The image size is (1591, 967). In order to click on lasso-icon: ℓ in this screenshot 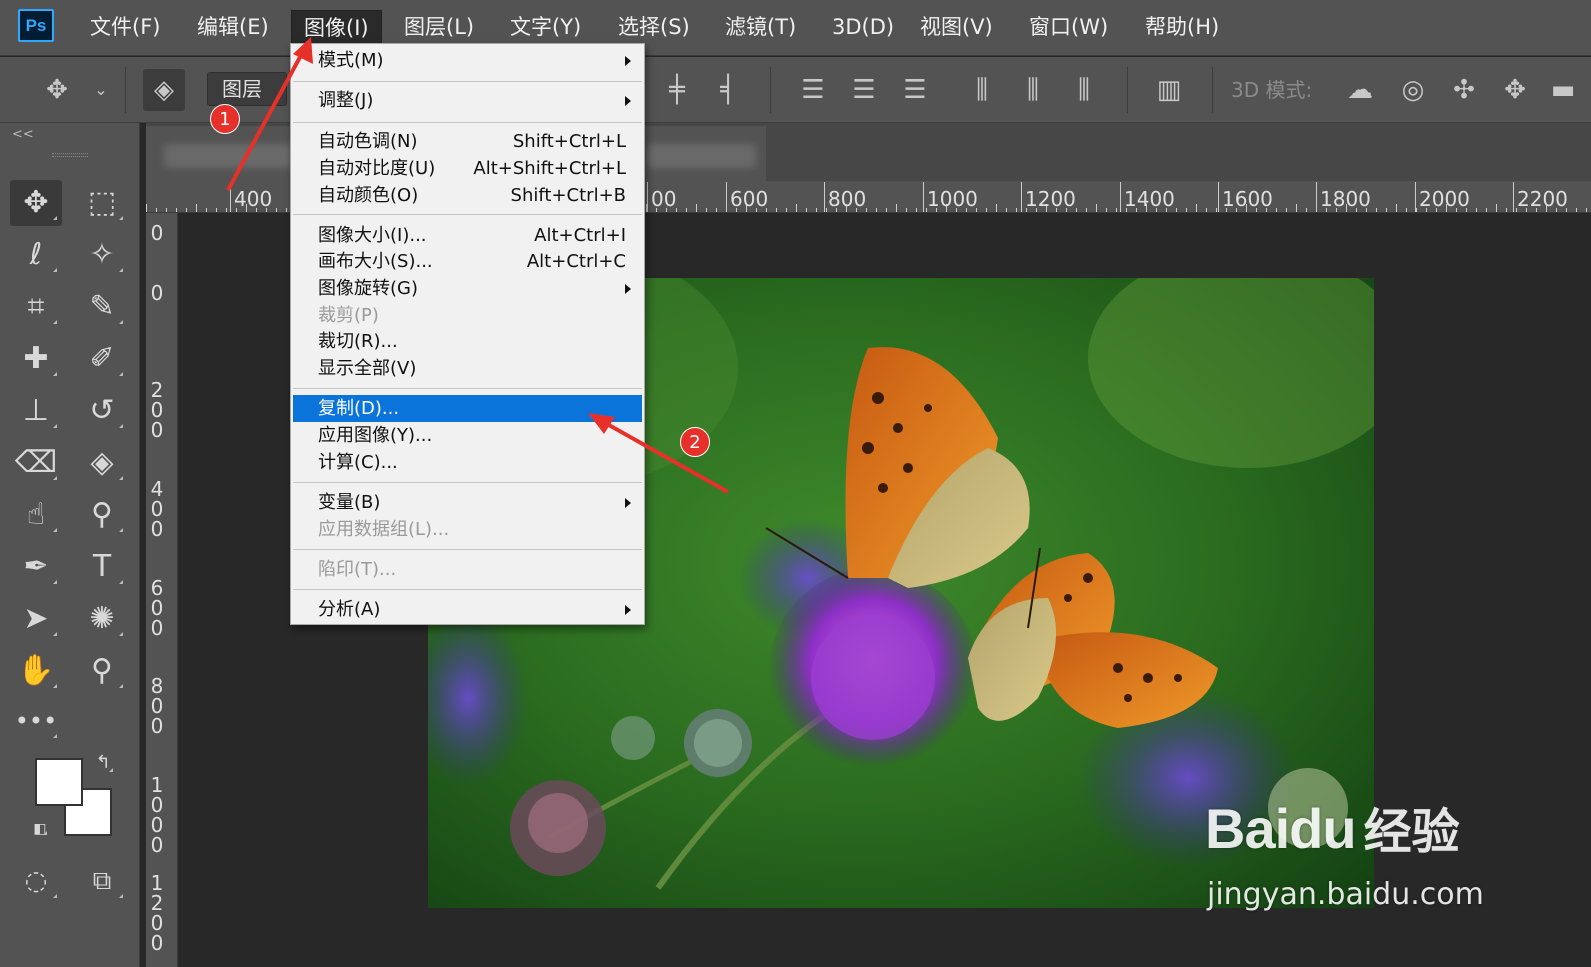, I will do `click(36, 255)`.